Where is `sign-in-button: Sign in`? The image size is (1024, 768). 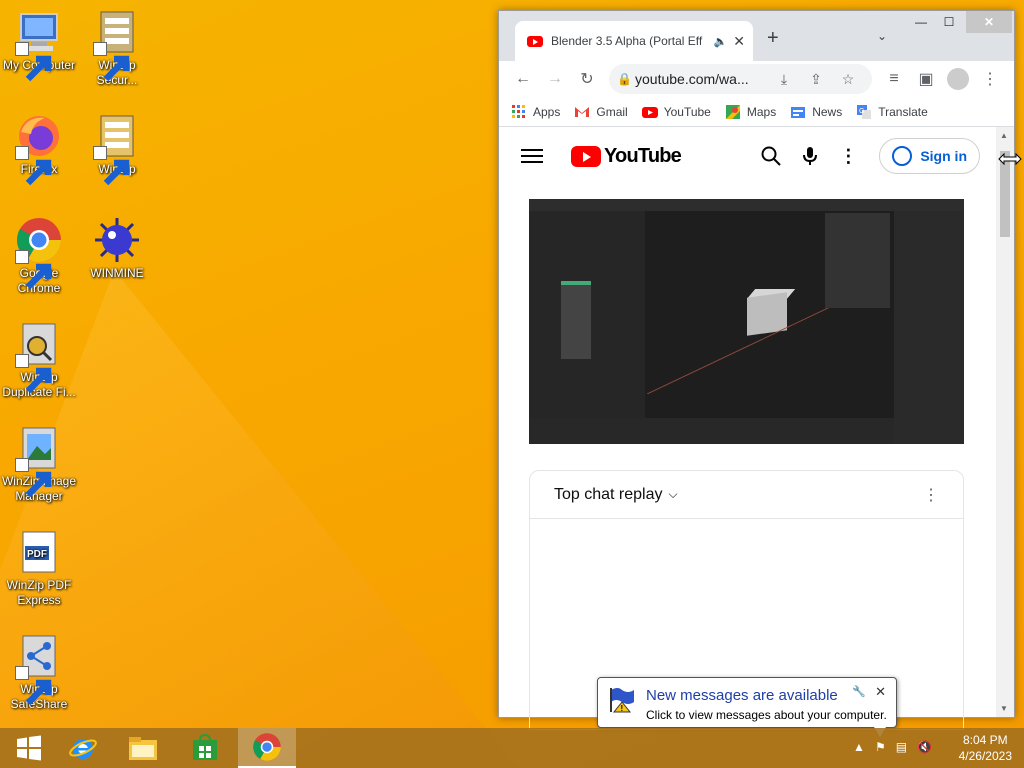
sign-in-button: Sign in is located at coordinates (929, 156).